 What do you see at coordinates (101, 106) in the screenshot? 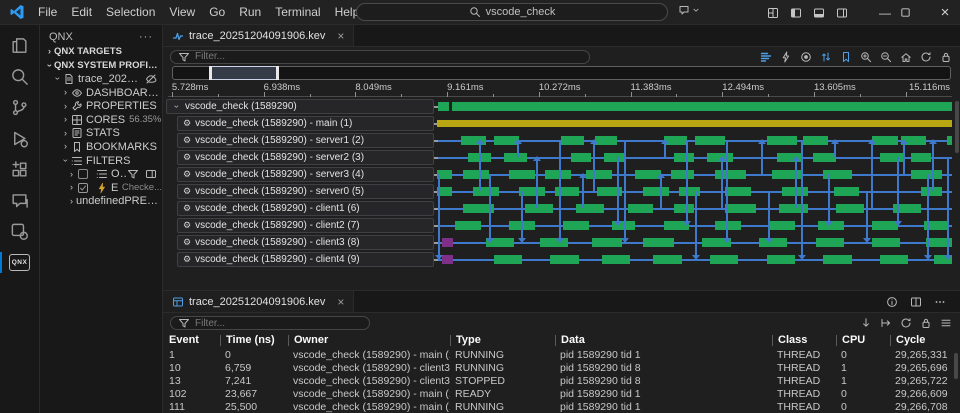
I see `sidebar-item-properties: › PROPERTIES` at bounding box center [101, 106].